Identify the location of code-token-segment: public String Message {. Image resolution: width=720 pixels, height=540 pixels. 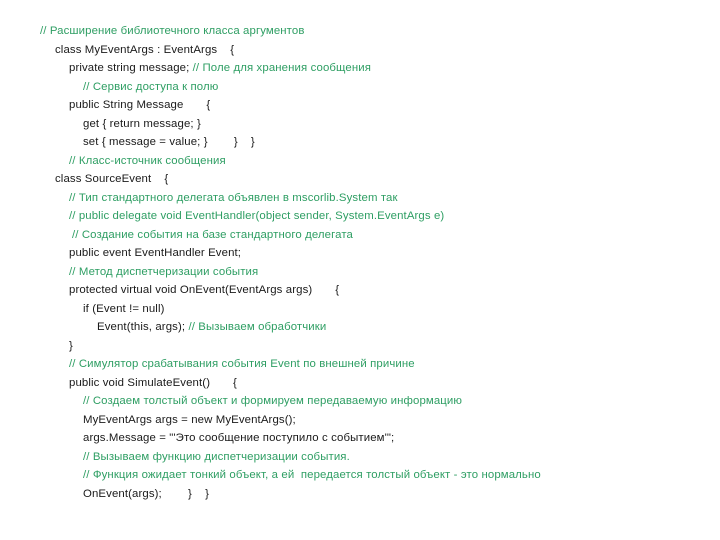
(140, 105).